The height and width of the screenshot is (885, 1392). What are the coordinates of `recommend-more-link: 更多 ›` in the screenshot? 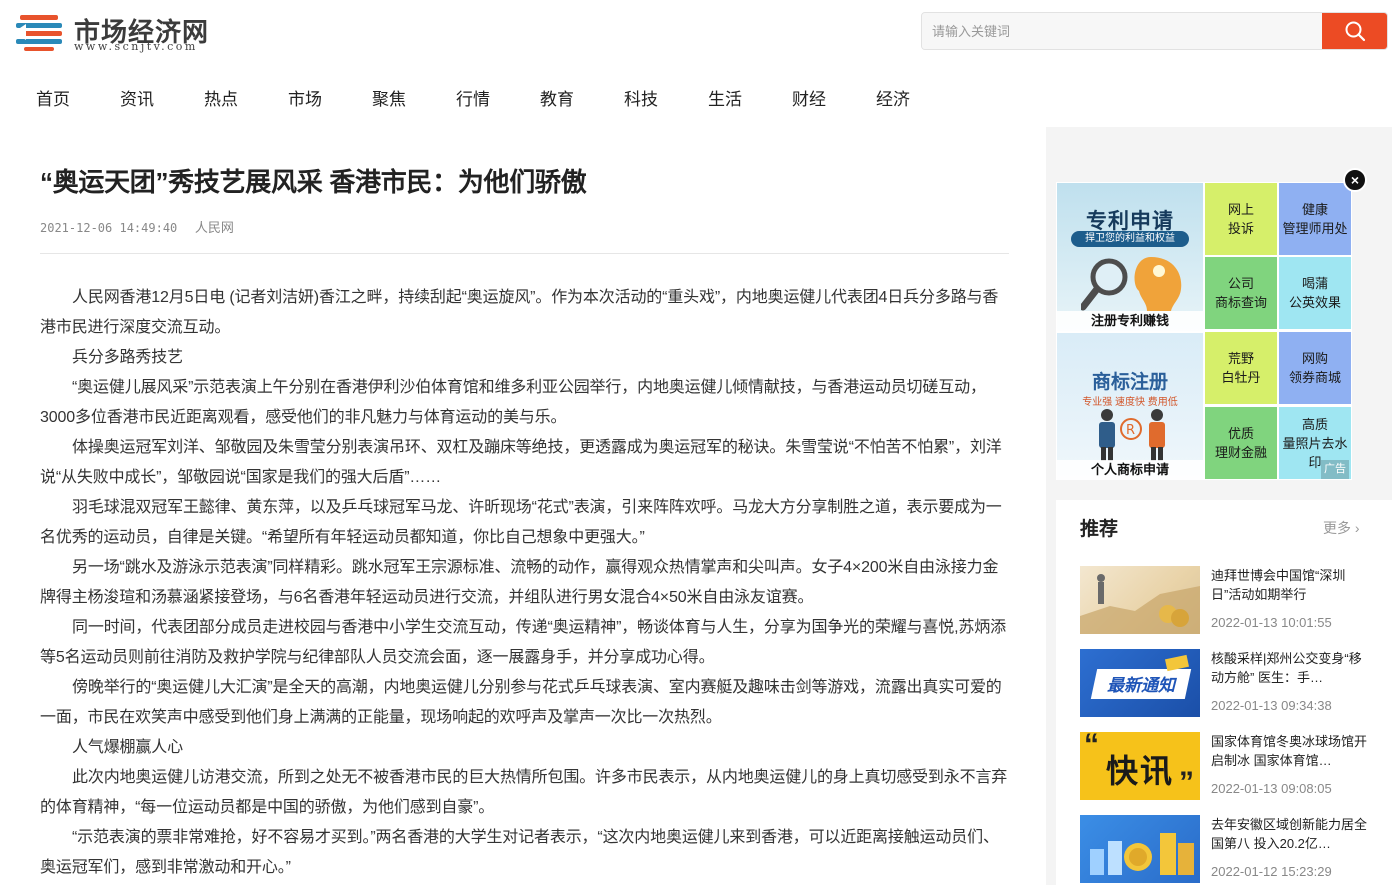 It's located at (1341, 528).